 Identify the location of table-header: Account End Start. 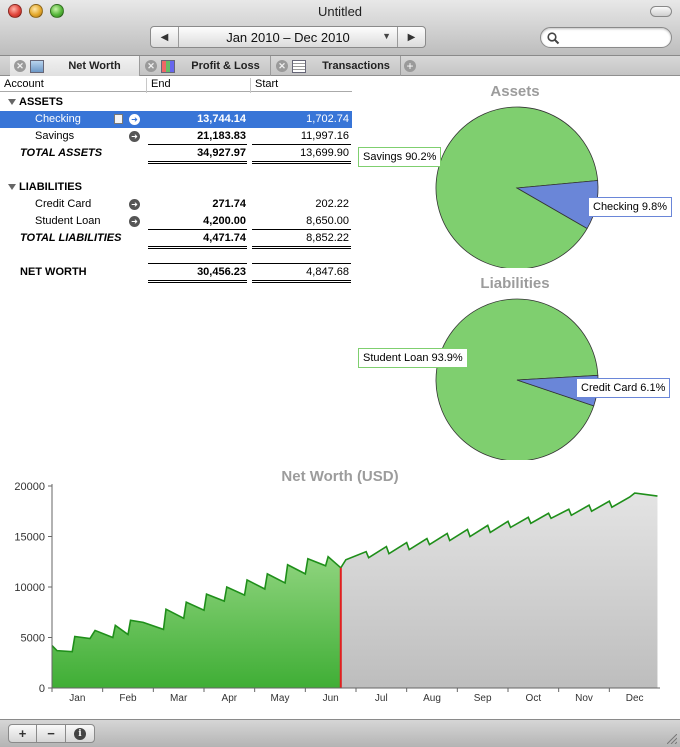
(176, 85).